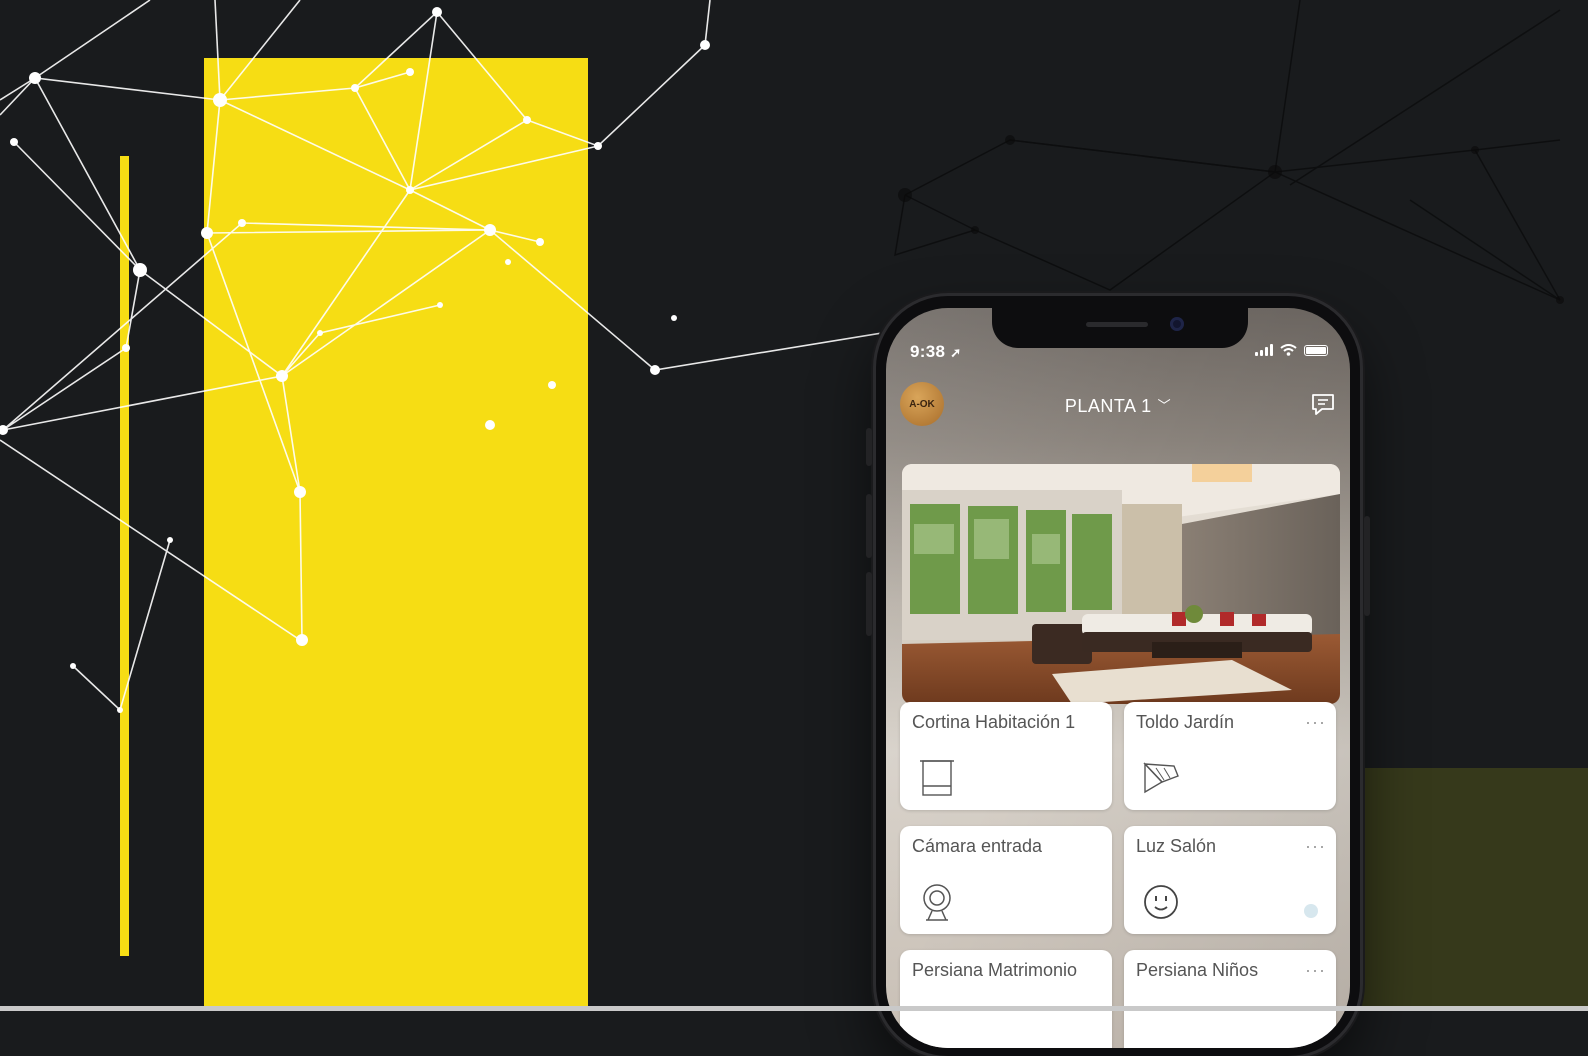  What do you see at coordinates (1230, 999) in the screenshot?
I see `device-tile-persiana-ninos: Persiana Niños ···` at bounding box center [1230, 999].